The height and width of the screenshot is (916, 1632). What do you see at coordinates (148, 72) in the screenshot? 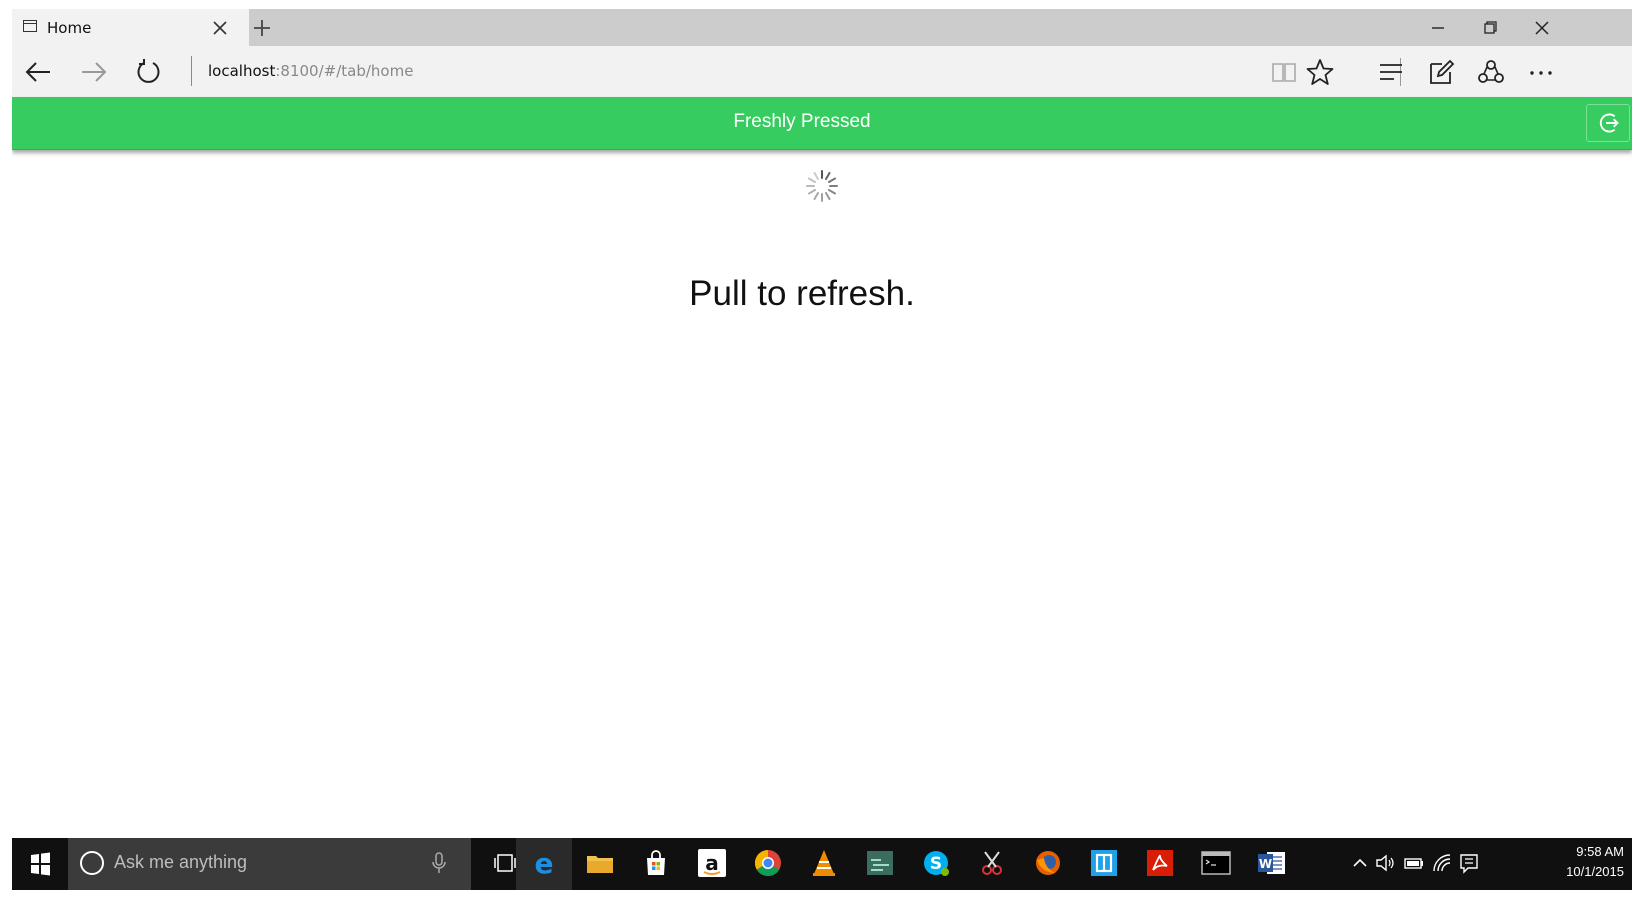
I see `refresh-icon` at bounding box center [148, 72].